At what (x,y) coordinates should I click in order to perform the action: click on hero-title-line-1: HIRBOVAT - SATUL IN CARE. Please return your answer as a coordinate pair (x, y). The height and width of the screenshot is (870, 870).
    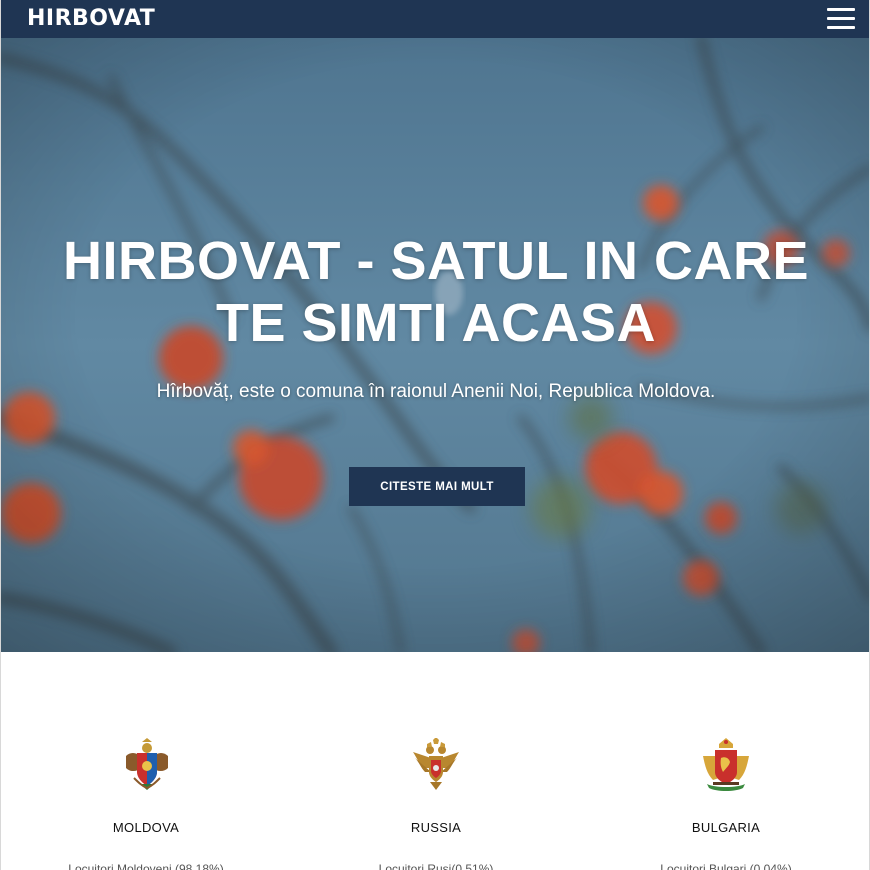
    Looking at the image, I should click on (436, 261).